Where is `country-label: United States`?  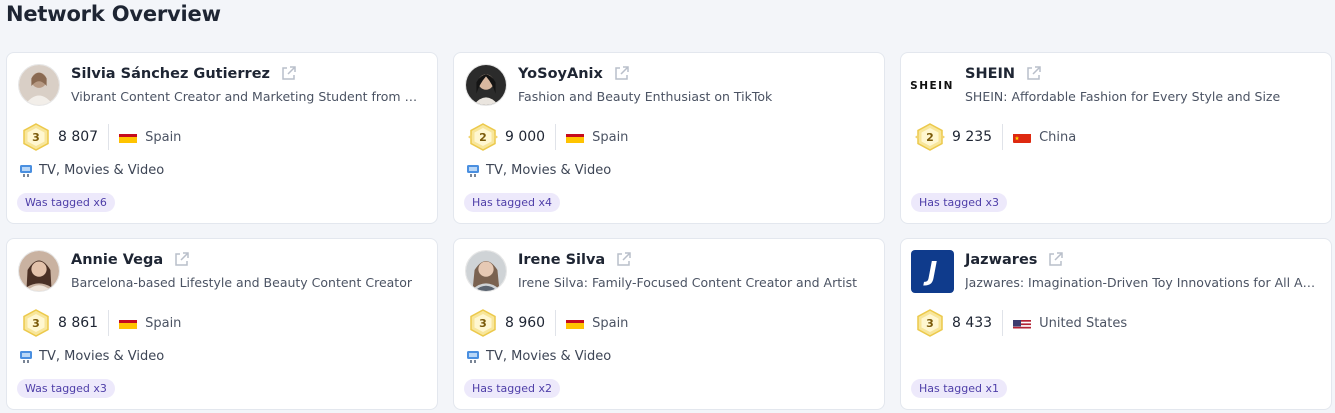
country-label: United States is located at coordinates (1083, 323).